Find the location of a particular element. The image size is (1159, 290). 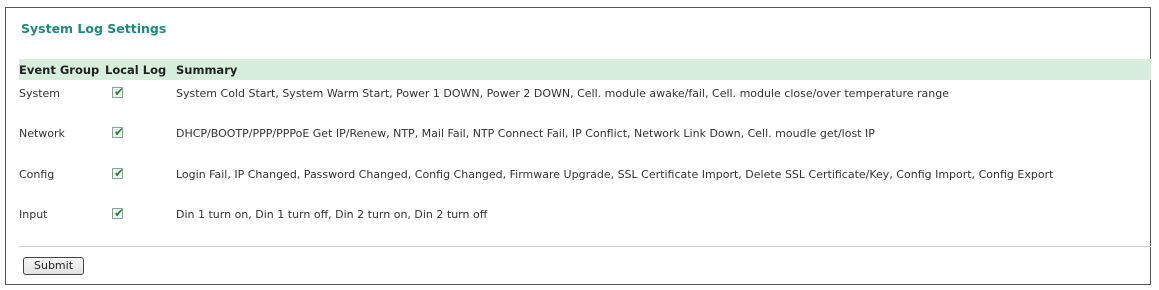

event-group-label: Input is located at coordinates (33, 214).